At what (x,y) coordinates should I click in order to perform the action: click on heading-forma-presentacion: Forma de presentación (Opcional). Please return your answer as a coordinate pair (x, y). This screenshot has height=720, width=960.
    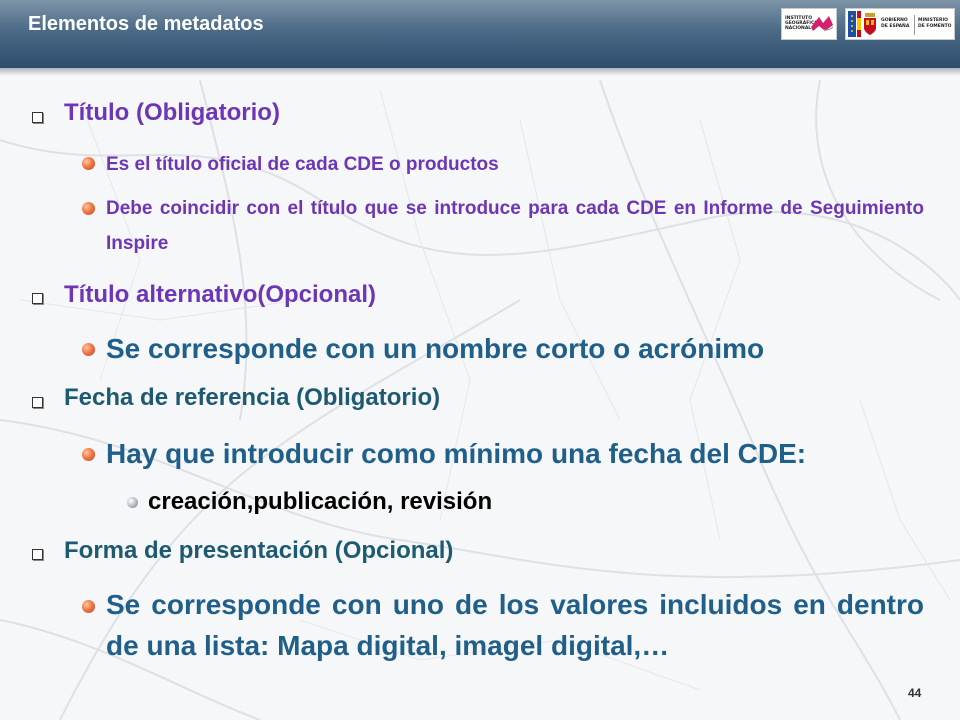
    Looking at the image, I should click on (259, 550).